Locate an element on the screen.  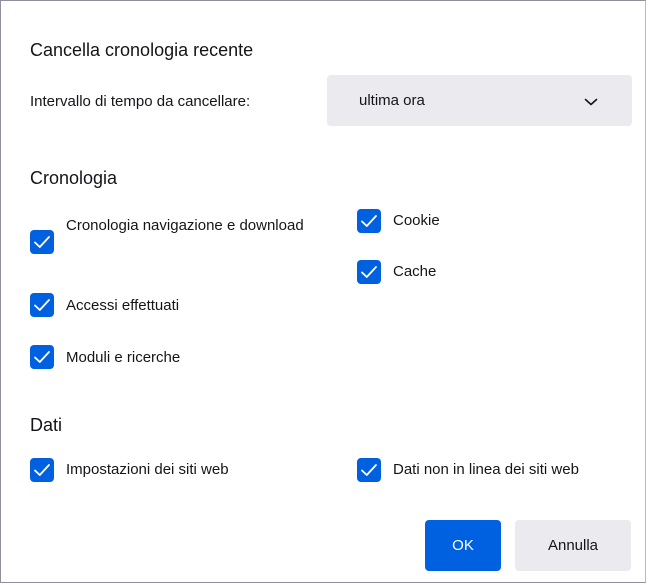
time-range-value: ultima ora is located at coordinates (392, 100).